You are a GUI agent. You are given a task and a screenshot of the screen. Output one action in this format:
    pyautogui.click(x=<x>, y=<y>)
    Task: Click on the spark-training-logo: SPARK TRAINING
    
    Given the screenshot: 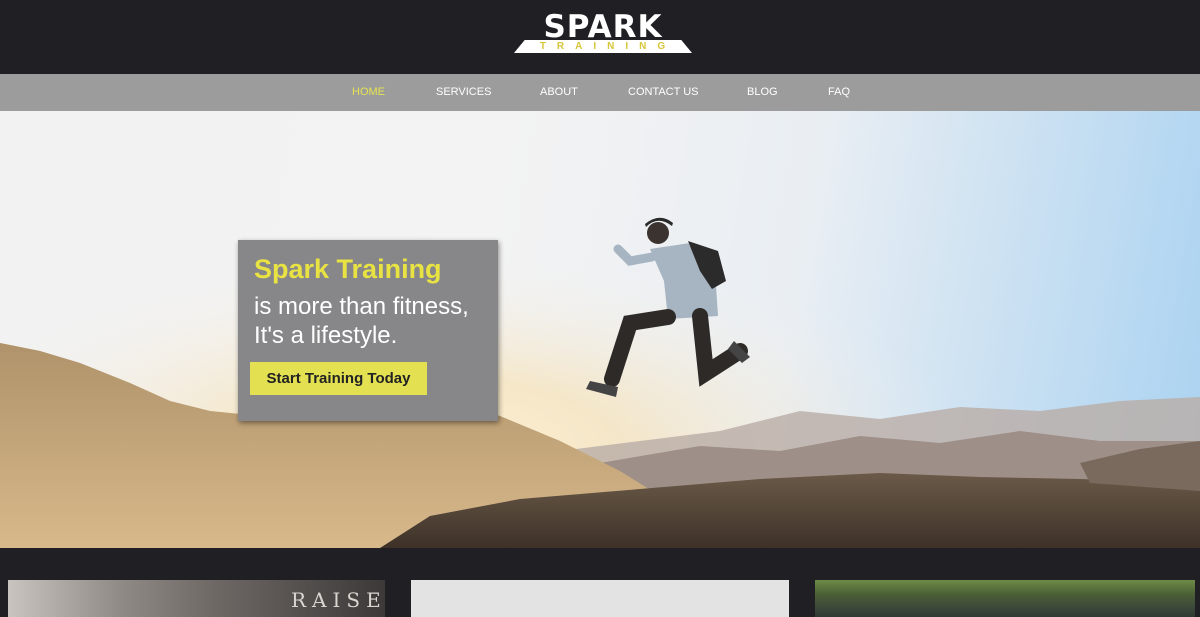 What is the action you would take?
    pyautogui.click(x=603, y=33)
    